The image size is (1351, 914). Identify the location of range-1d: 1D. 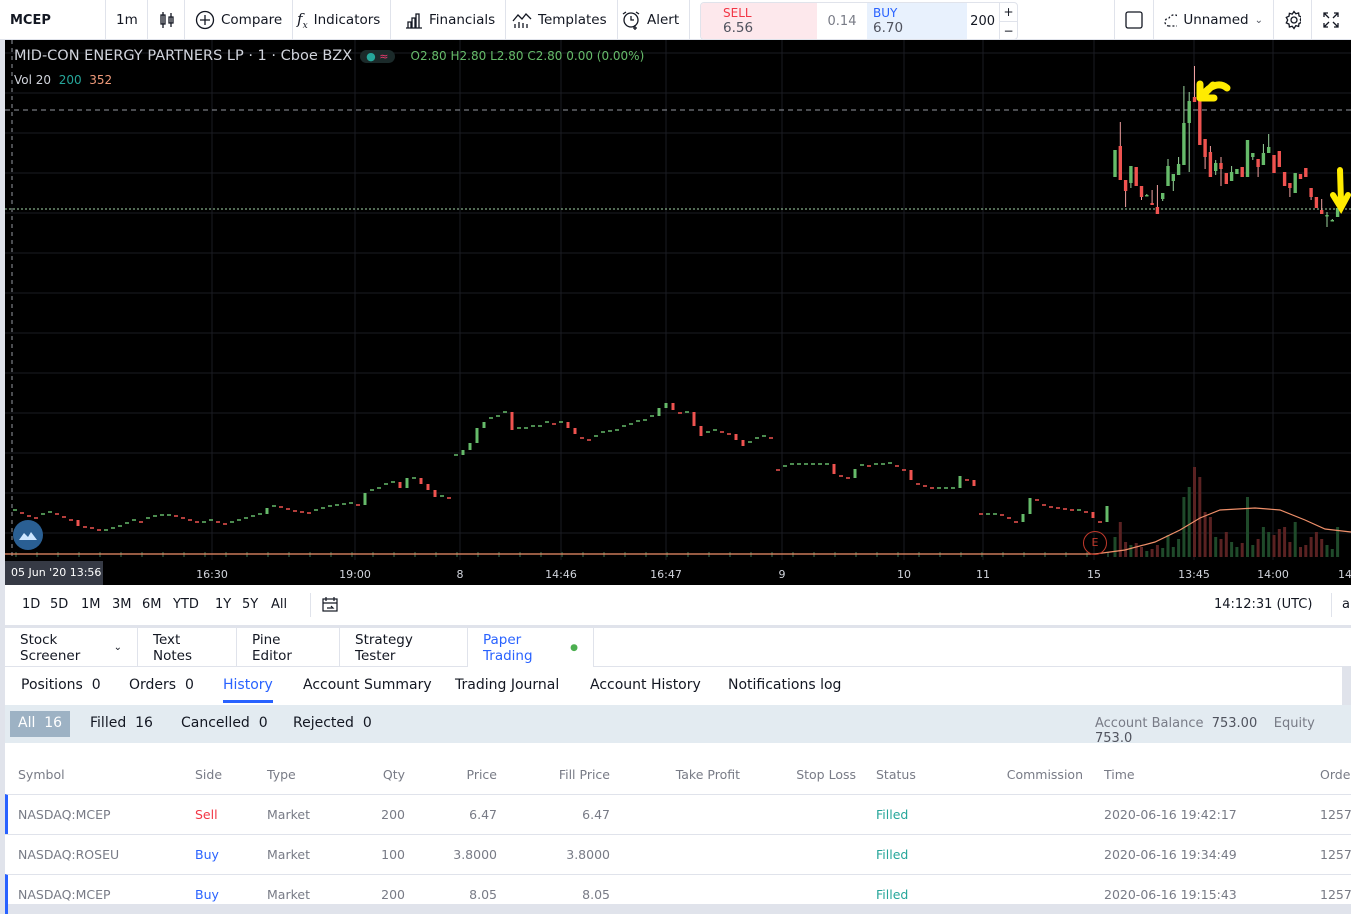
(31, 604).